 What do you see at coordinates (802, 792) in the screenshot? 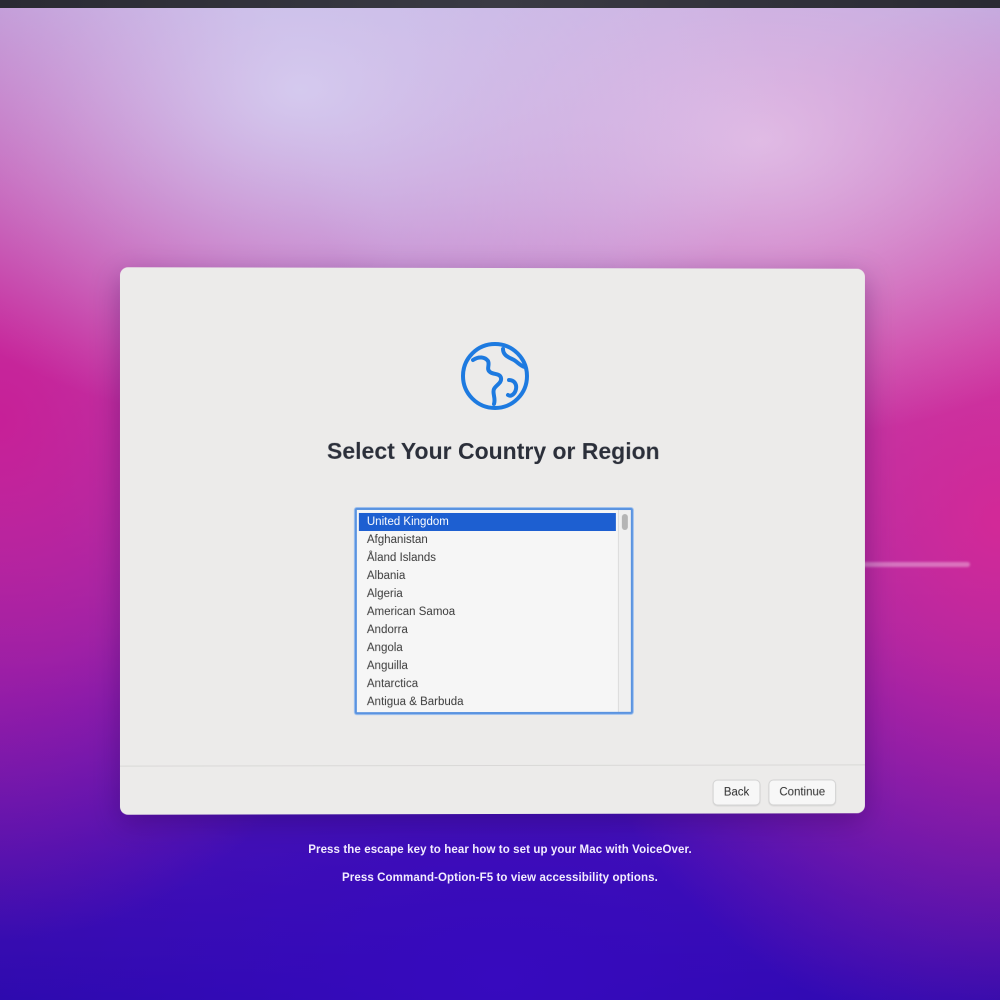
I see `continue-button: Continue` at bounding box center [802, 792].